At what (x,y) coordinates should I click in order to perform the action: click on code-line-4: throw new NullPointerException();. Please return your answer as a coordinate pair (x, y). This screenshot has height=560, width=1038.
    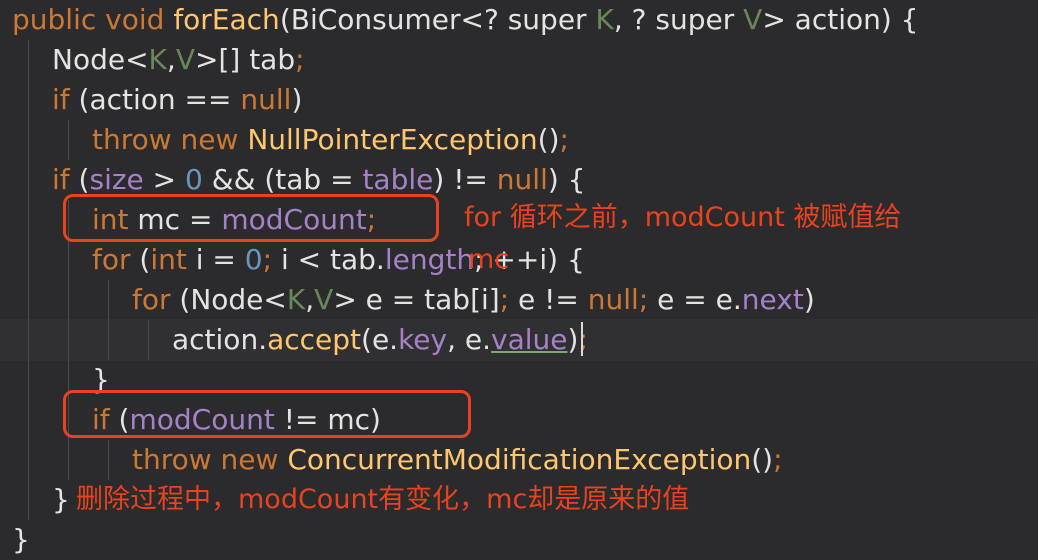
    Looking at the image, I should click on (330, 140).